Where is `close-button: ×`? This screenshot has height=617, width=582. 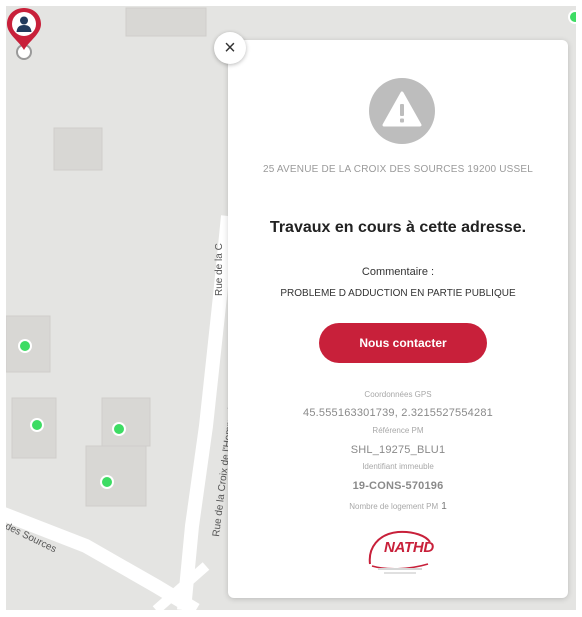
close-button: × is located at coordinates (230, 48).